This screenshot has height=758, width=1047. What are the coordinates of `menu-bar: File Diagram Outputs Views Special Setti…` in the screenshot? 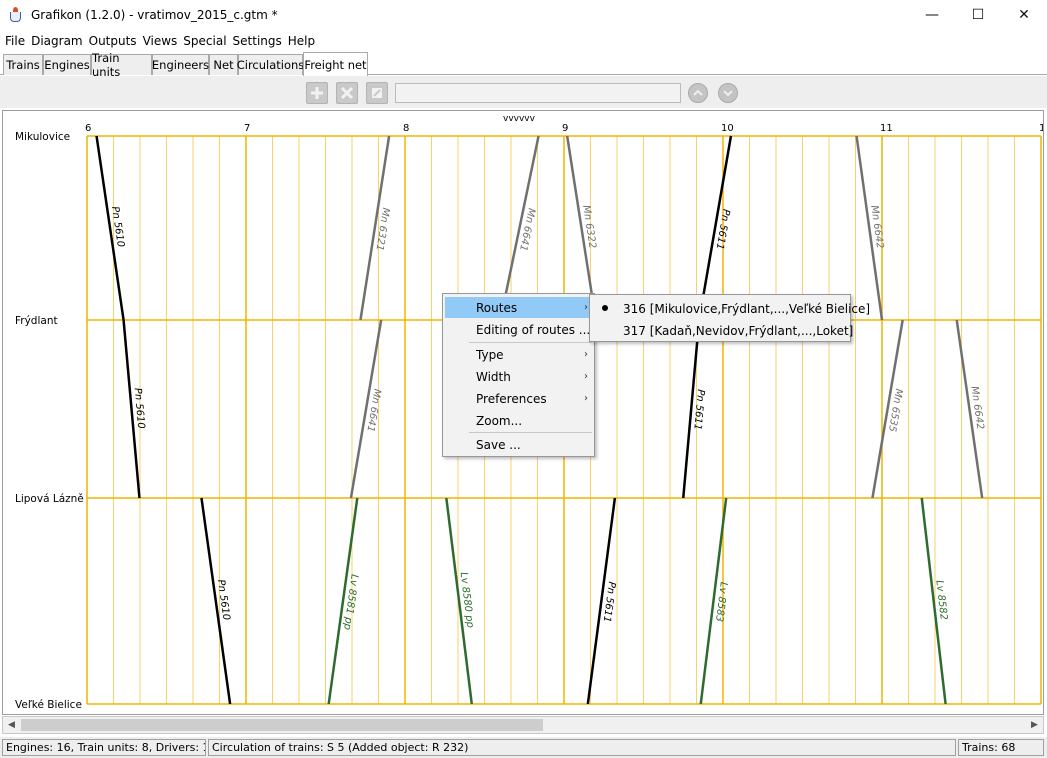 It's located at (523, 40).